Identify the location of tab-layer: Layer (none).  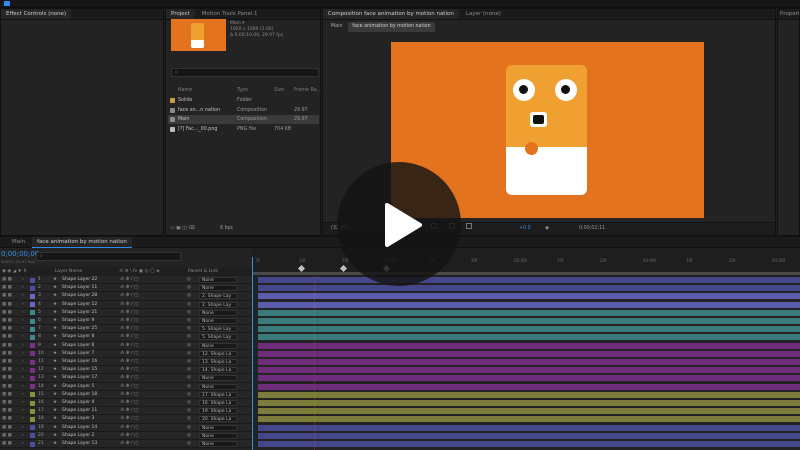
(483, 14).